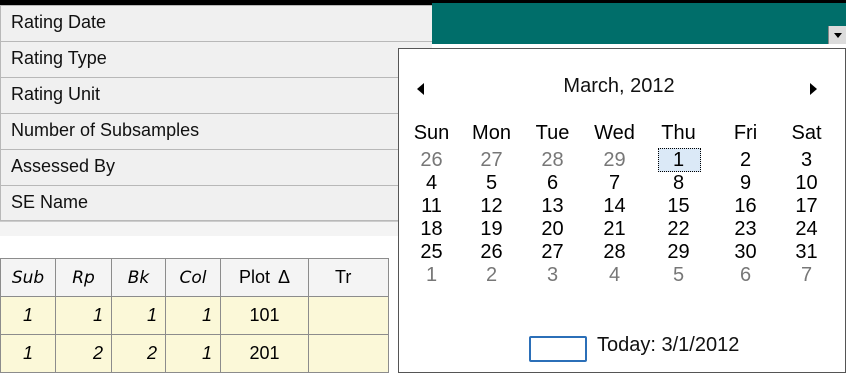 This screenshot has width=846, height=373. Describe the element at coordinates (806, 229) in the screenshot. I see `calendar-day: 24` at that location.